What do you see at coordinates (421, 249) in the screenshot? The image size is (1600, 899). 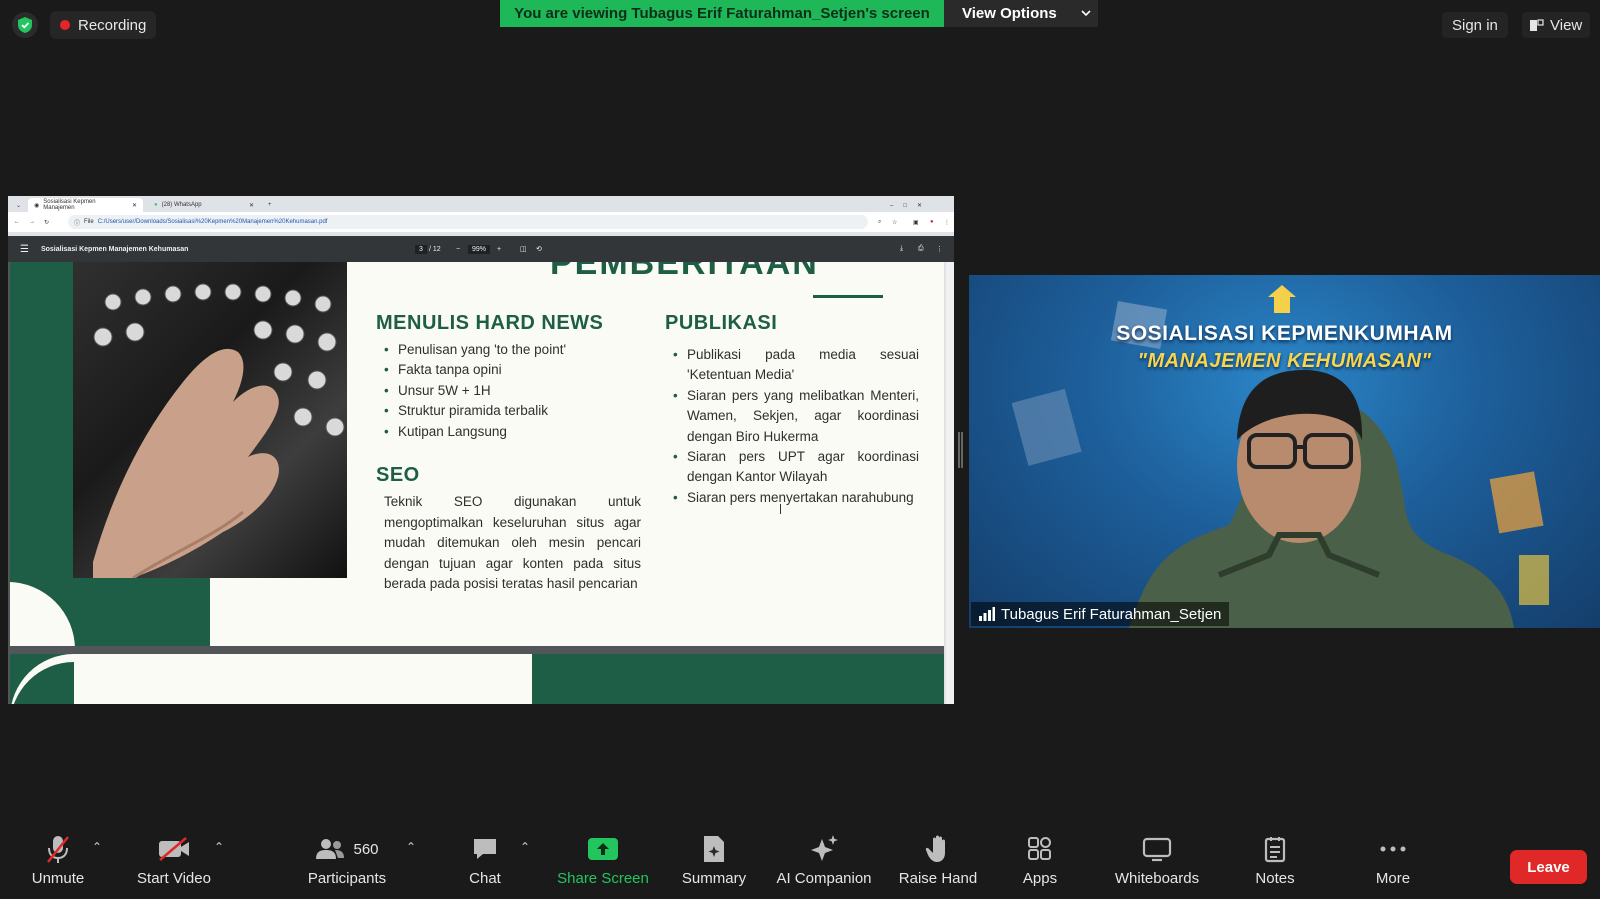 I see `page-number-input: 3` at bounding box center [421, 249].